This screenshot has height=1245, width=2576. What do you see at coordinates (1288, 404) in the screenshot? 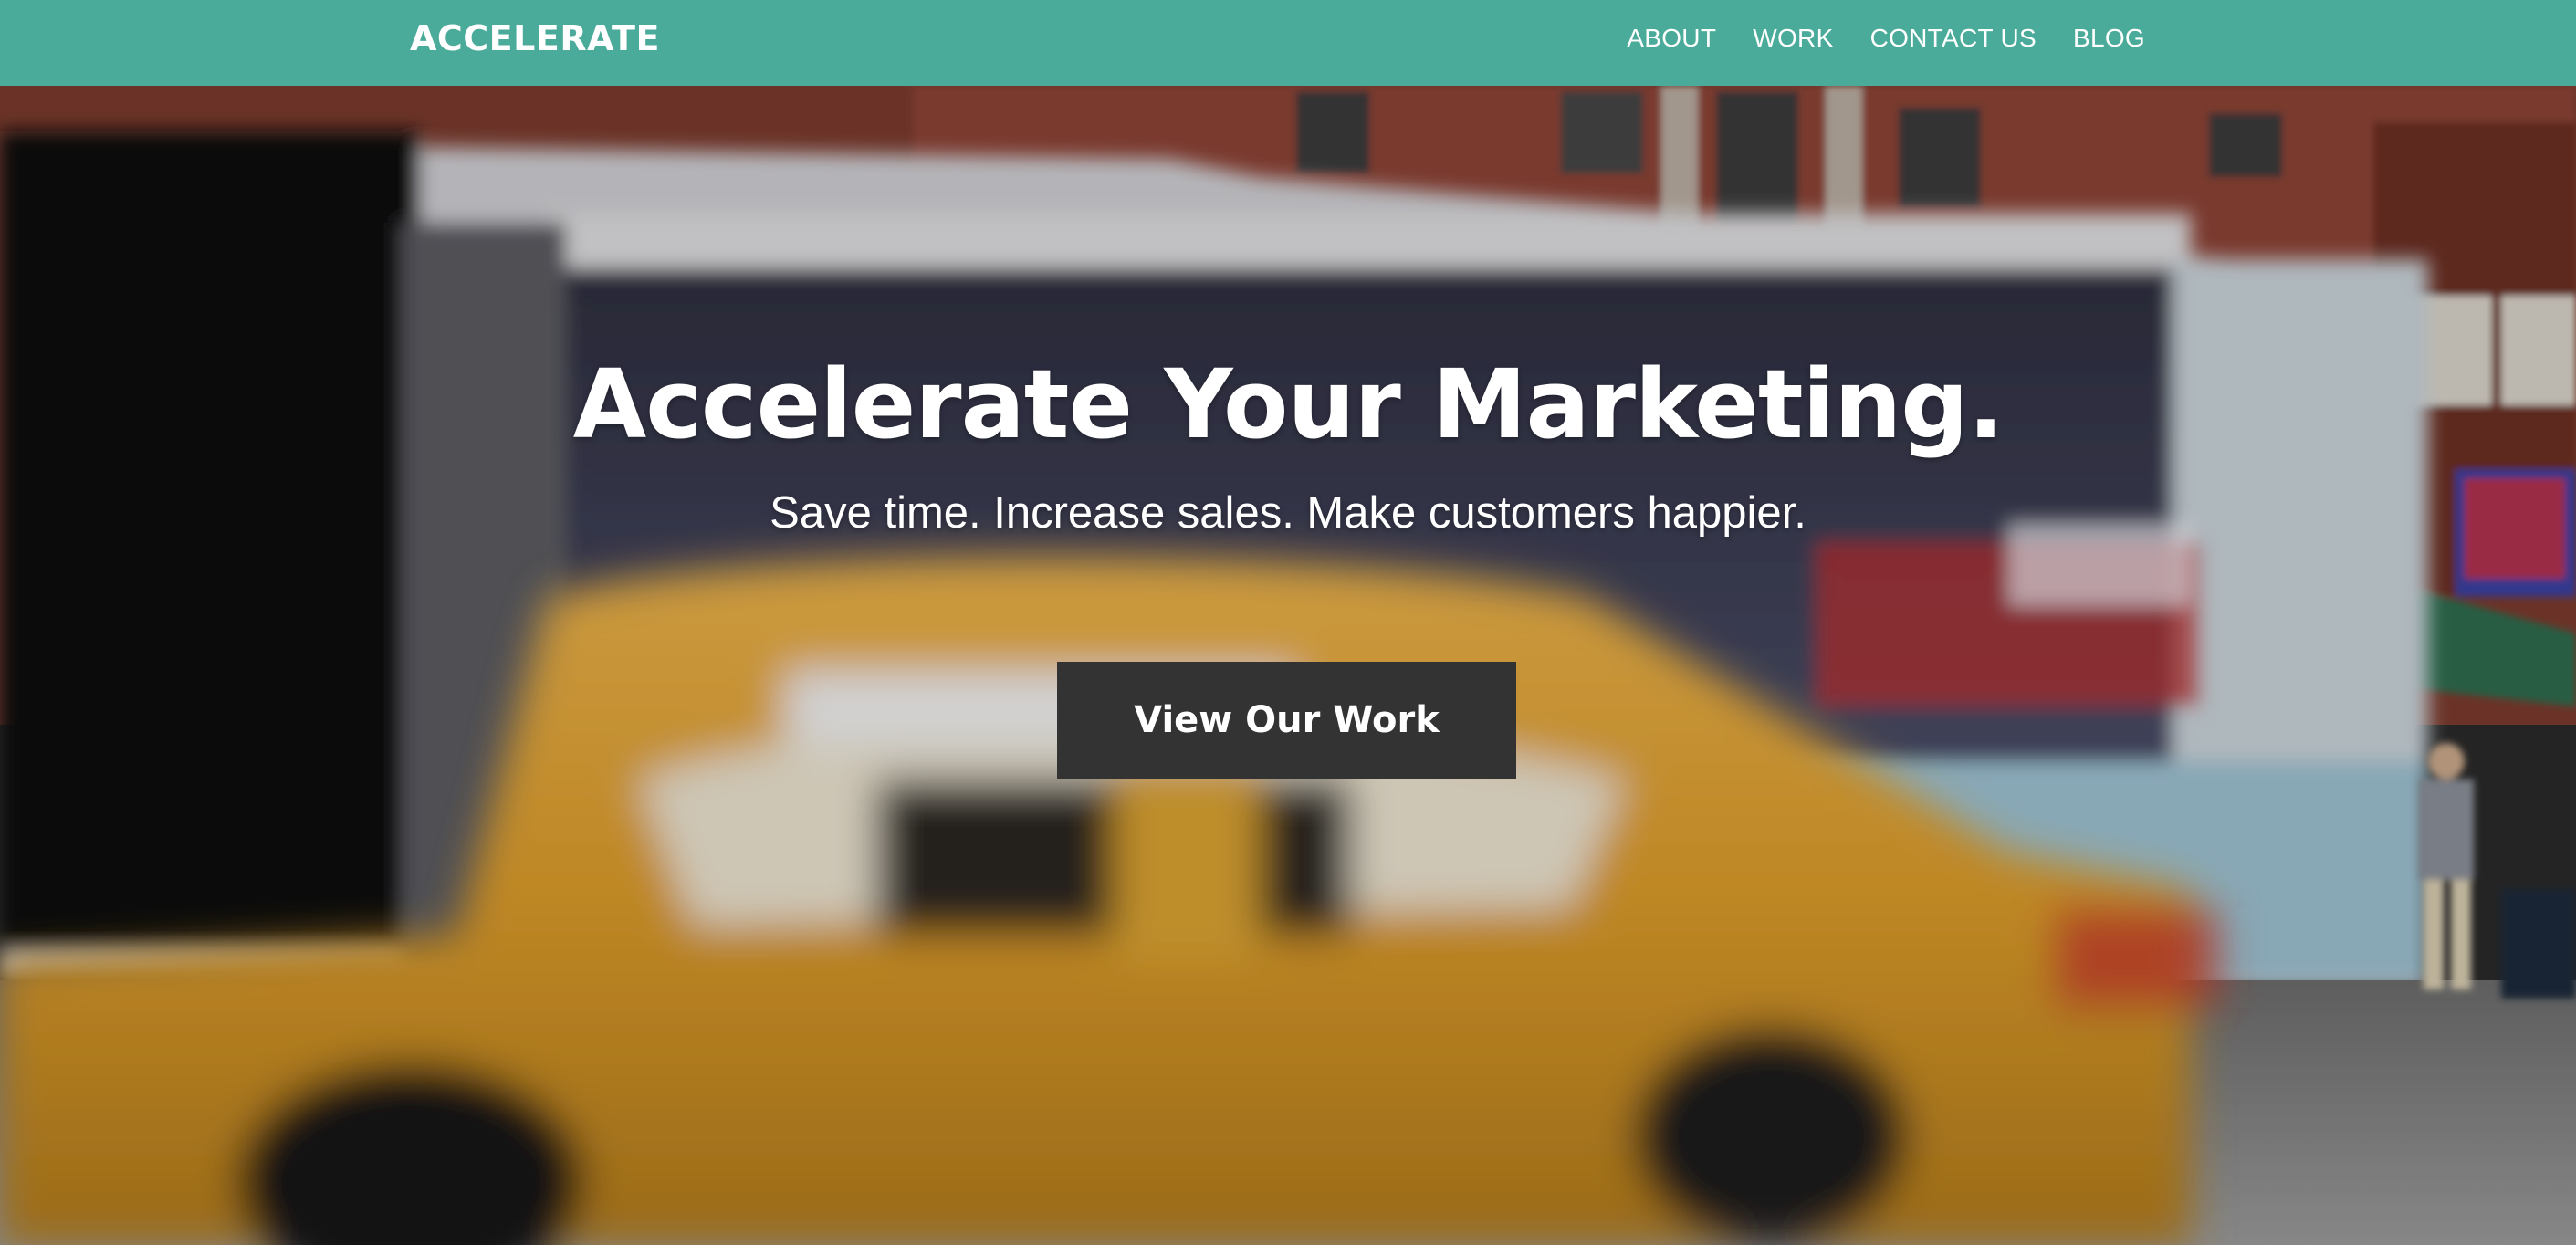
I see `hero-headline: Accelerate Your Marketing.` at bounding box center [1288, 404].